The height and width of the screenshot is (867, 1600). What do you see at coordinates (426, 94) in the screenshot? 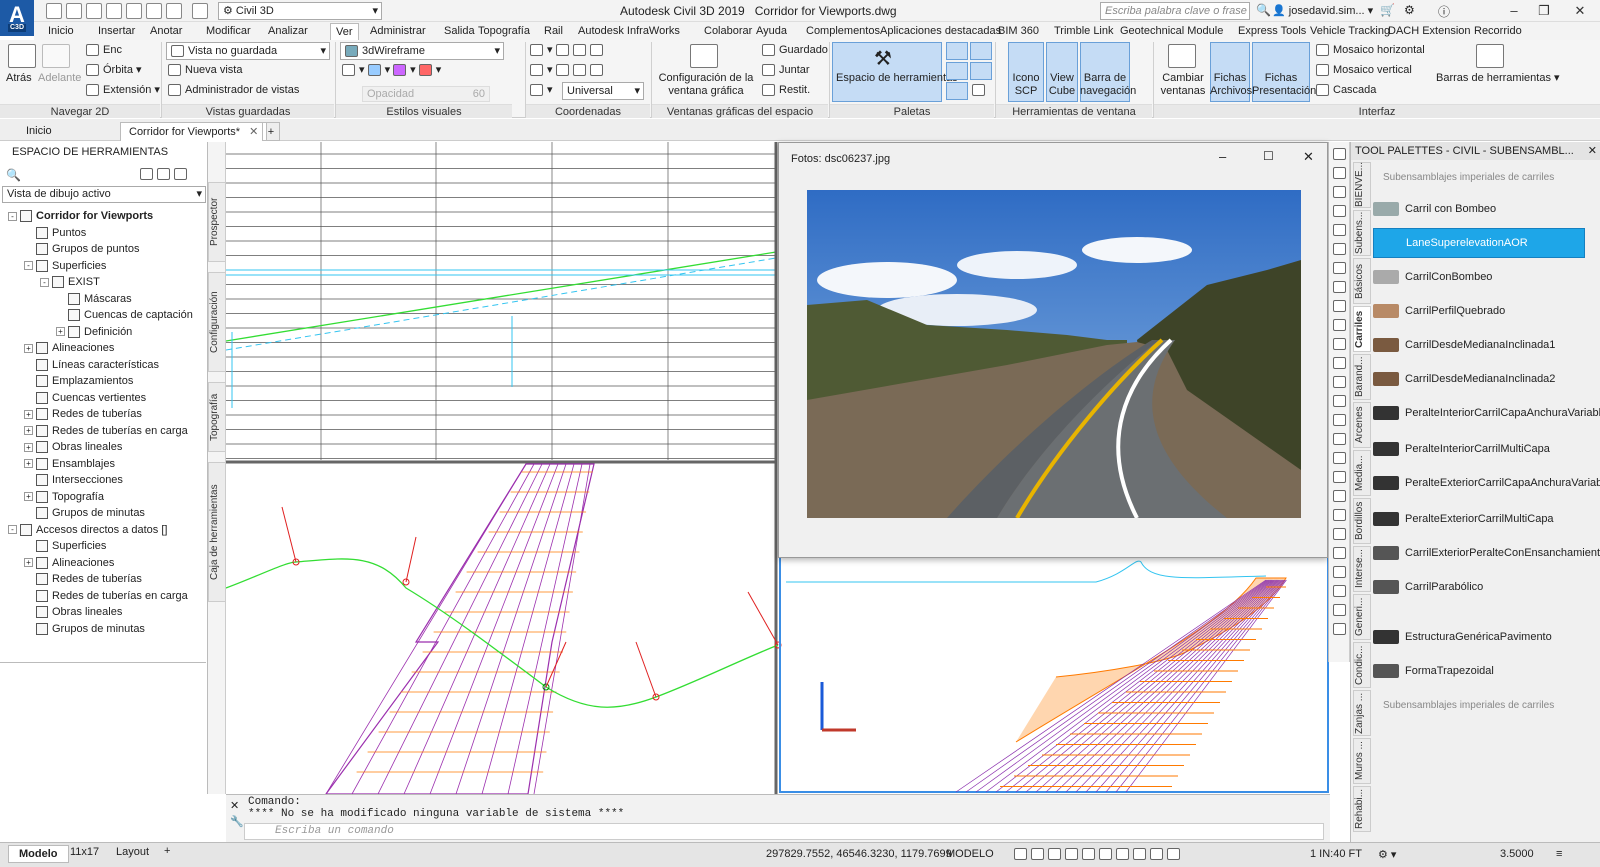
I see `opacity-slider: Opacidad 60` at bounding box center [426, 94].